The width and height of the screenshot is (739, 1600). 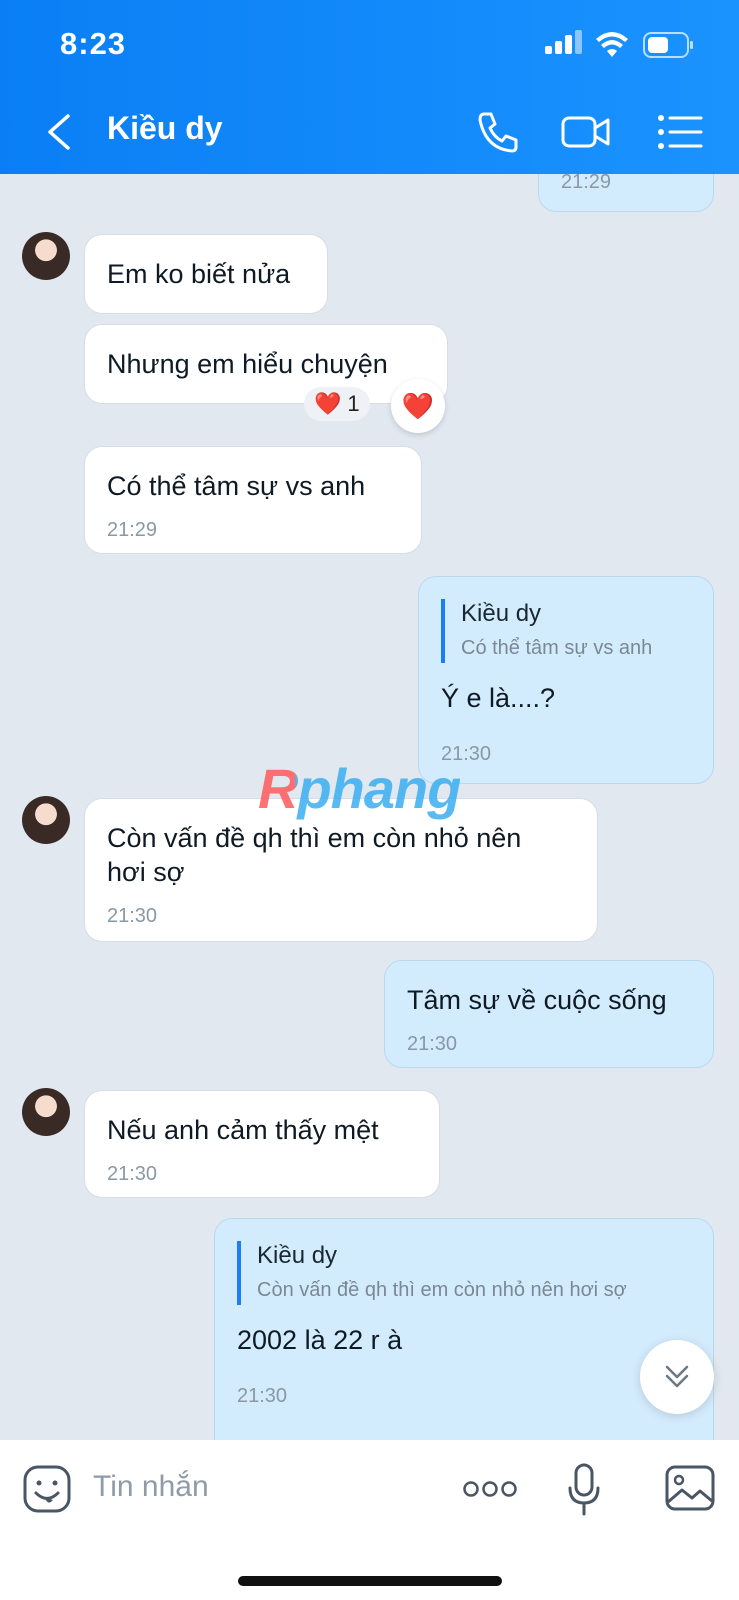 What do you see at coordinates (586, 132) in the screenshot?
I see `video-call-icon` at bounding box center [586, 132].